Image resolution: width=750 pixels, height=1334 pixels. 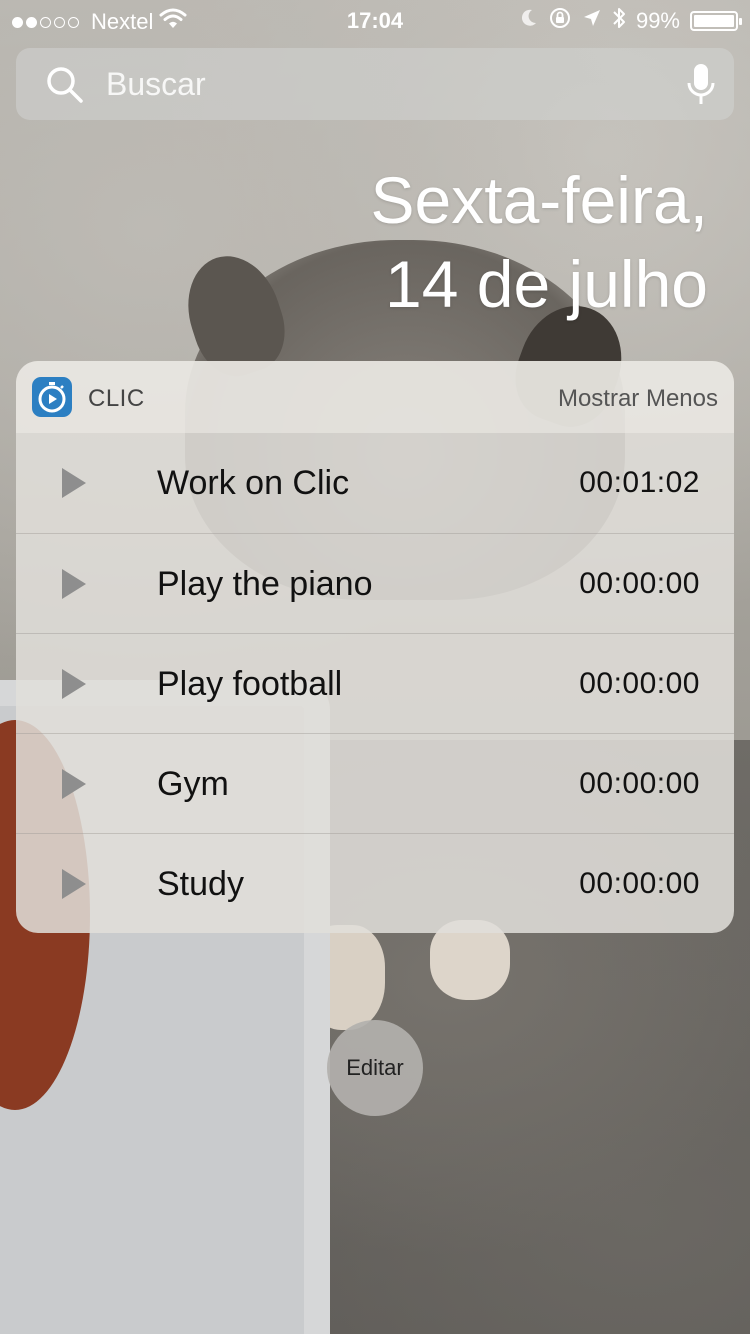 What do you see at coordinates (375, 783) in the screenshot?
I see `task-row: Gym 00:00:00` at bounding box center [375, 783].